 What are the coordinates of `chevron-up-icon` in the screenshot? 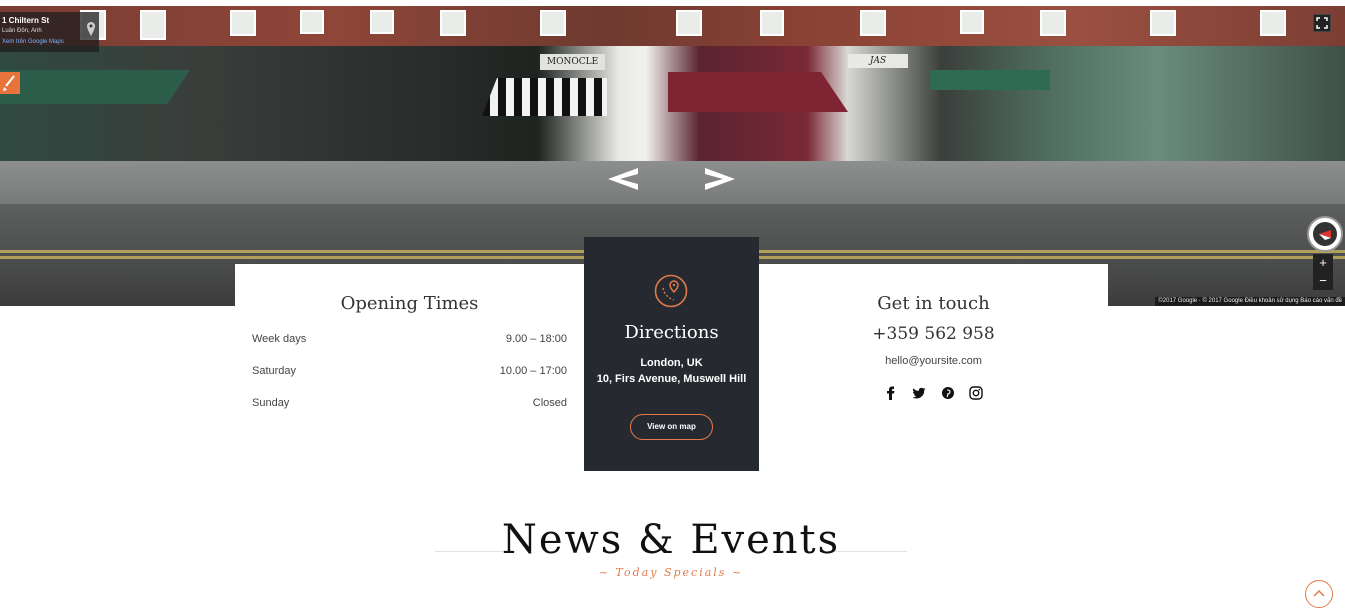 It's located at (1319, 593).